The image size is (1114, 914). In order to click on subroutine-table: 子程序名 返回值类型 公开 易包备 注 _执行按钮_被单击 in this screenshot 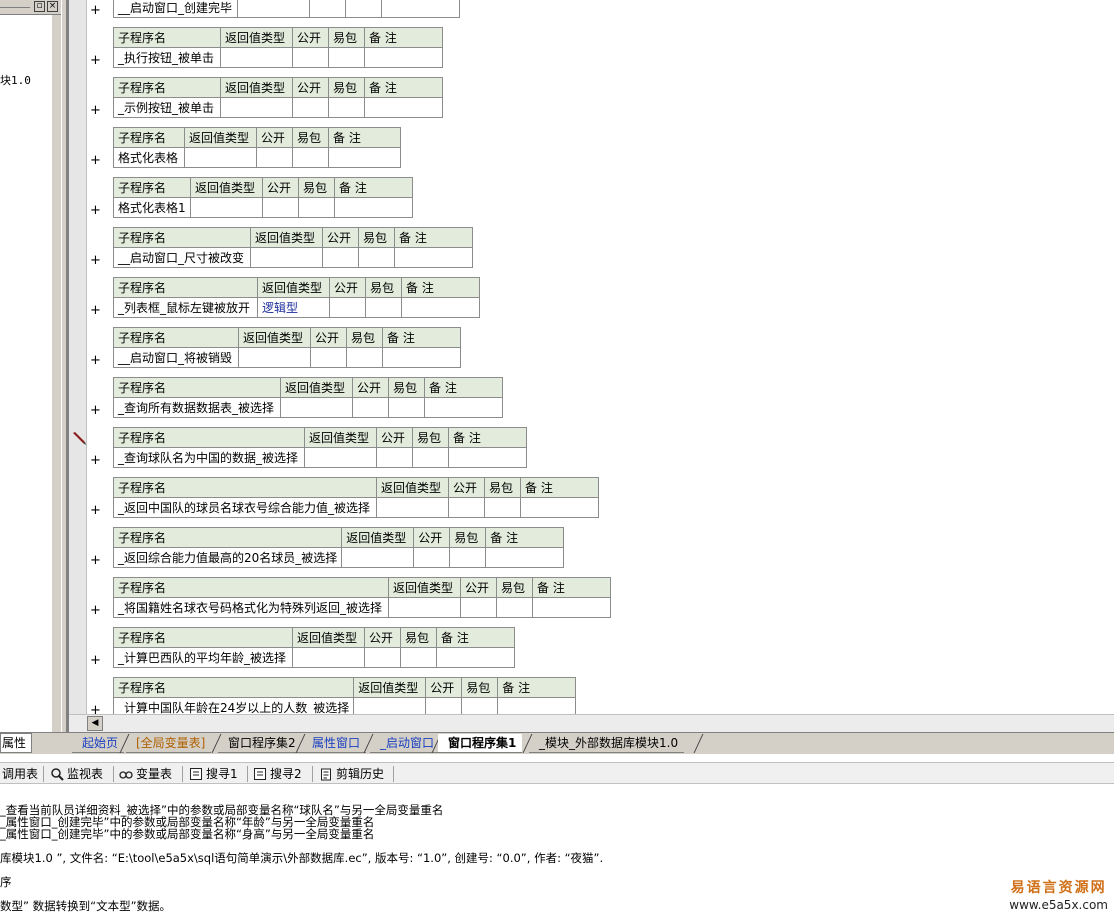, I will do `click(278, 47)`.